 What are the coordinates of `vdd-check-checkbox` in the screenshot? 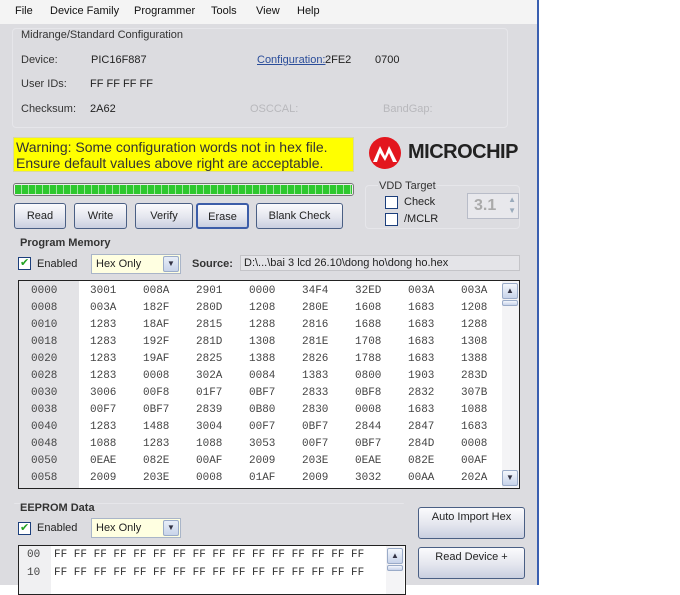 It's located at (391, 202).